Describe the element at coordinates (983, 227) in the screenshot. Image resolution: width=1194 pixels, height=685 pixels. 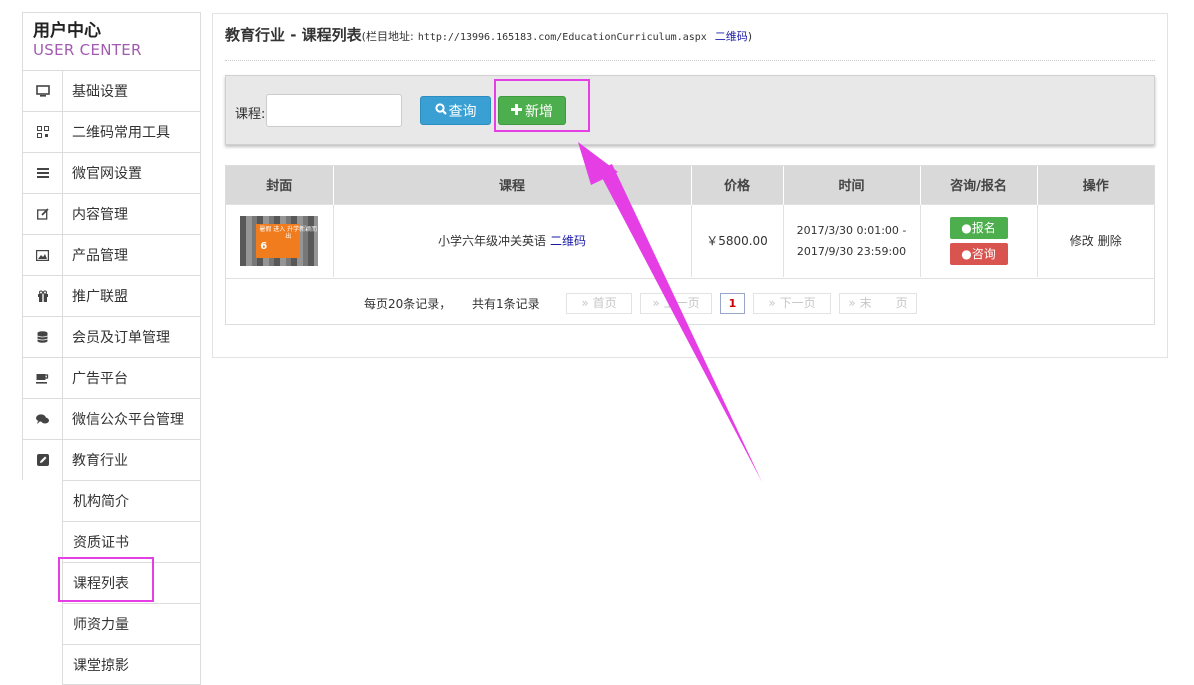
I see `signup-label: 报名` at that location.